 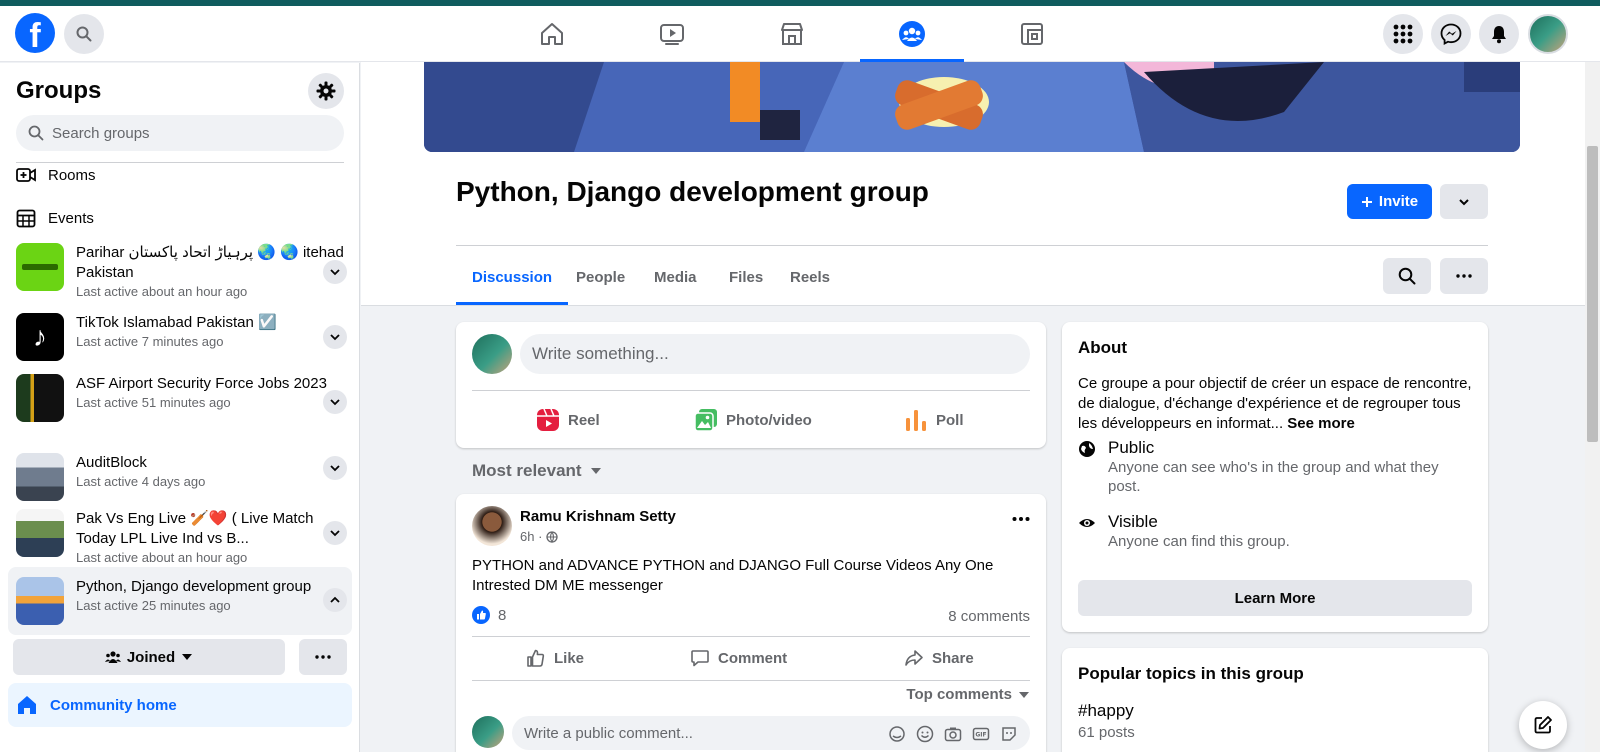 I want to click on comment-icon, so click(x=700, y=658).